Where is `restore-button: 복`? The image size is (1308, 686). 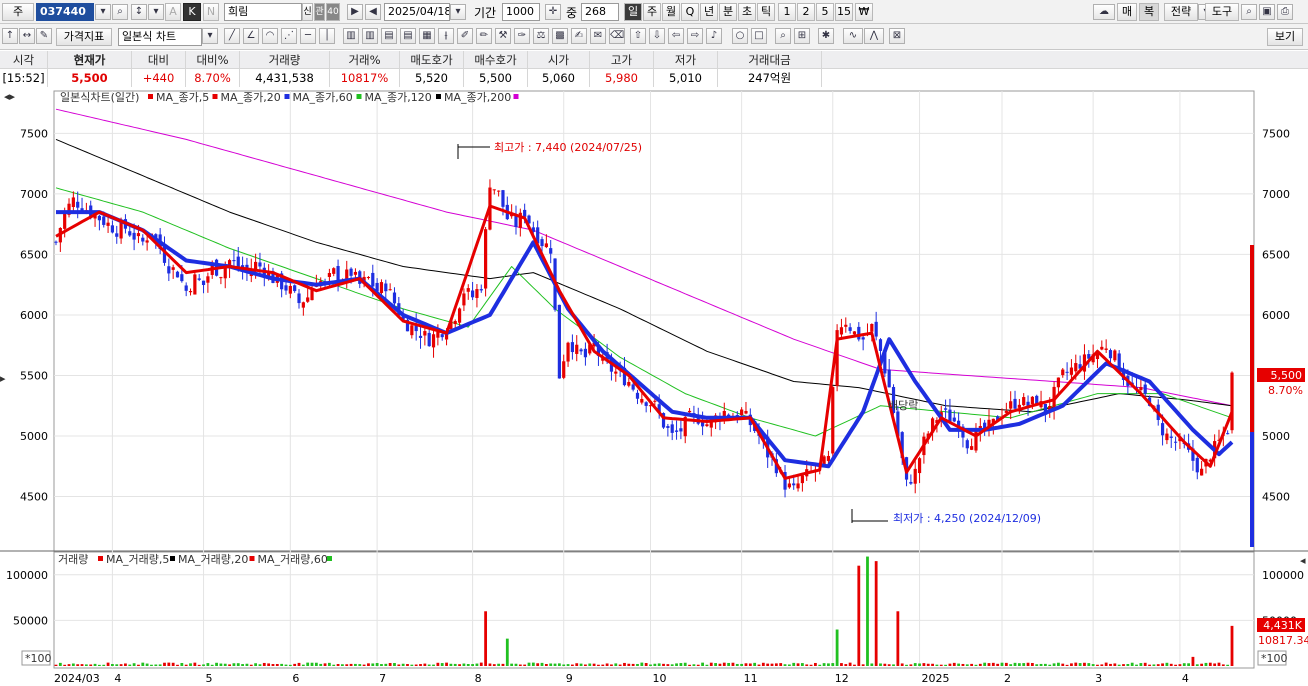 restore-button: 복 is located at coordinates (1149, 12).